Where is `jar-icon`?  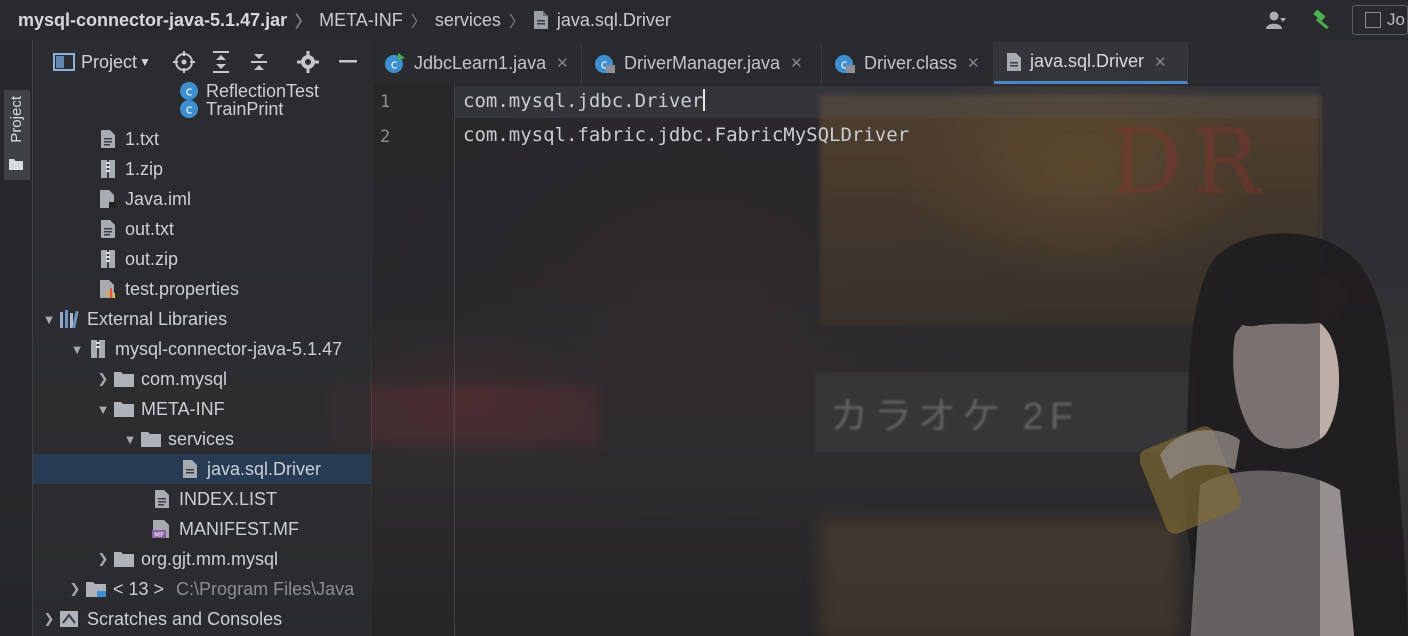 jar-icon is located at coordinates (98, 349).